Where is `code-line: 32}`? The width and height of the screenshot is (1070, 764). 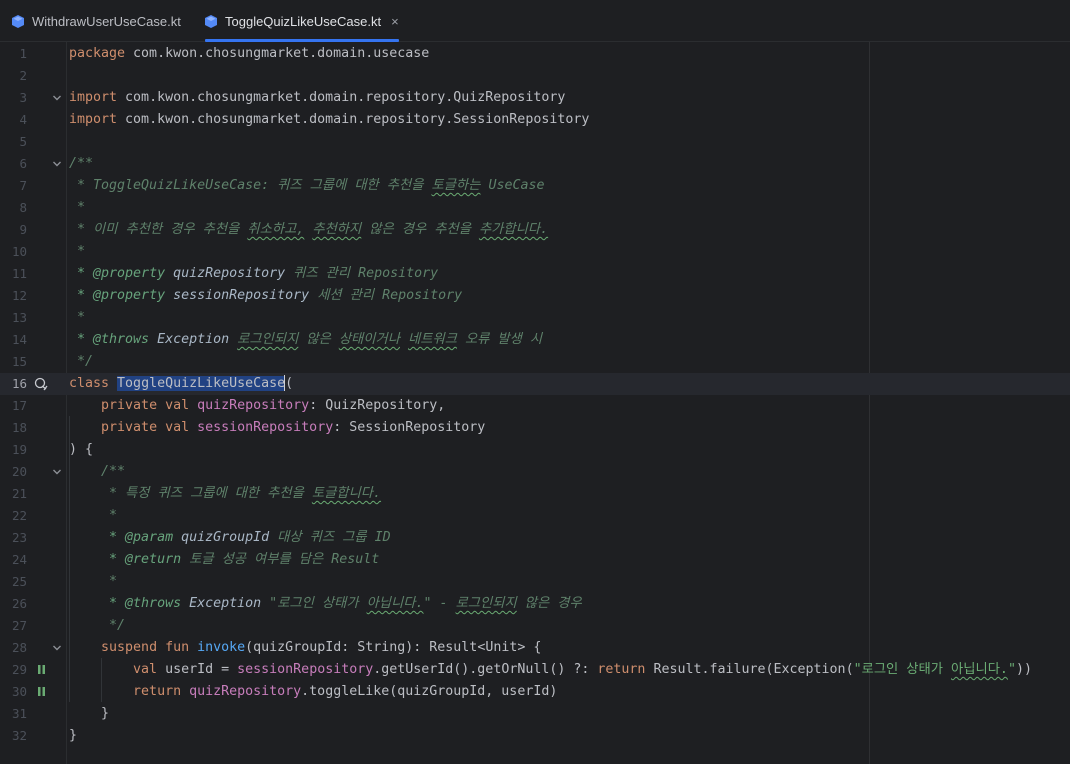
code-line: 32} is located at coordinates (535, 736).